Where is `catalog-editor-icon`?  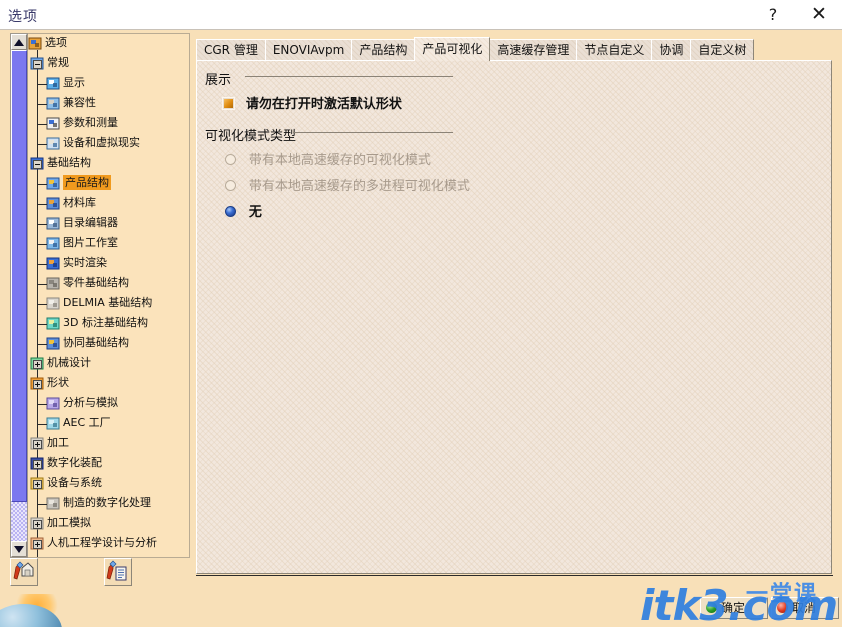
catalog-editor-icon is located at coordinates (53, 223).